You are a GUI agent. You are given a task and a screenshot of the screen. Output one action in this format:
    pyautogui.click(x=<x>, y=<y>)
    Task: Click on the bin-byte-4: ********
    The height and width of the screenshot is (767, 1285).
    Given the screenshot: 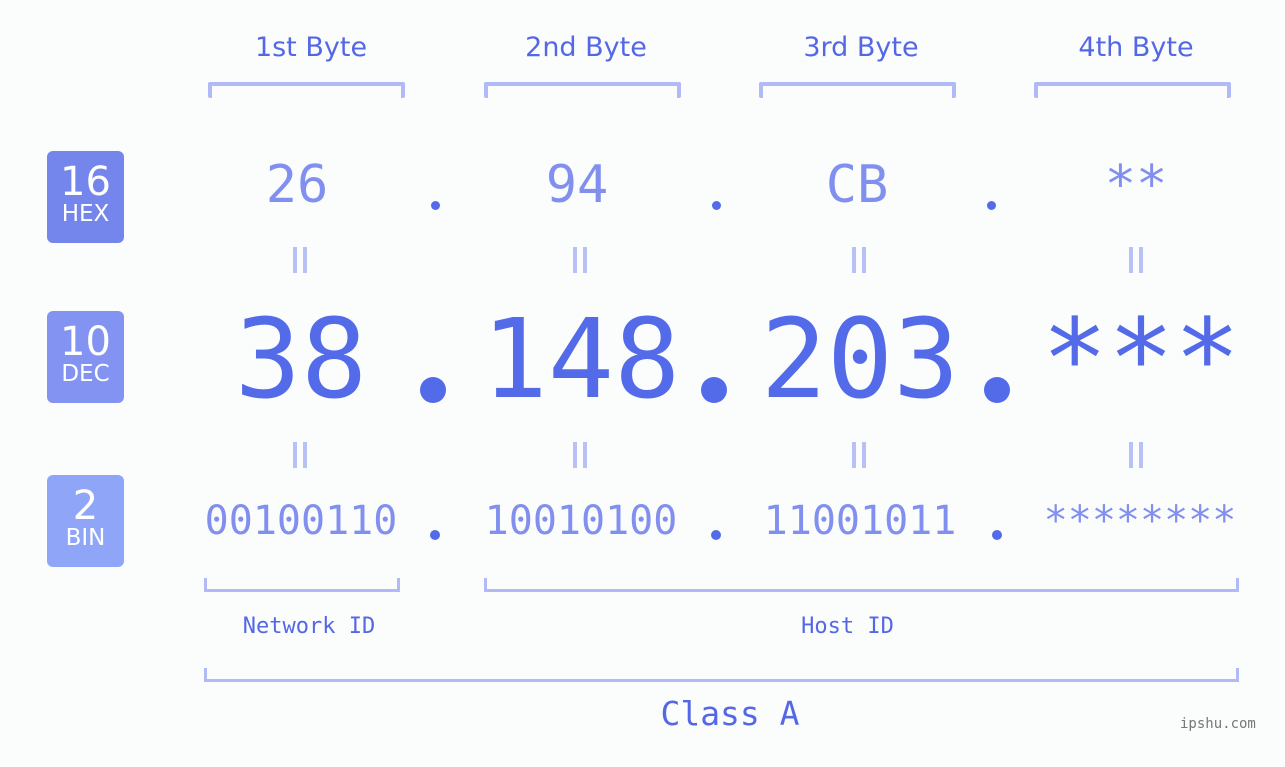 What is the action you would take?
    pyautogui.click(x=1140, y=521)
    